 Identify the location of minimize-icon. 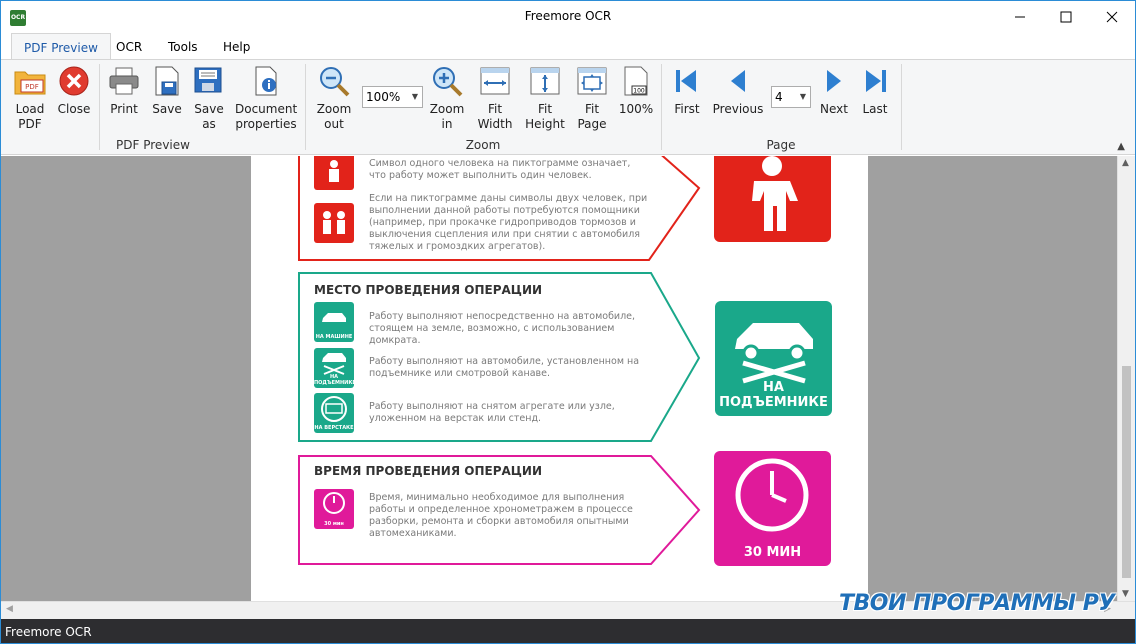
(1020, 17).